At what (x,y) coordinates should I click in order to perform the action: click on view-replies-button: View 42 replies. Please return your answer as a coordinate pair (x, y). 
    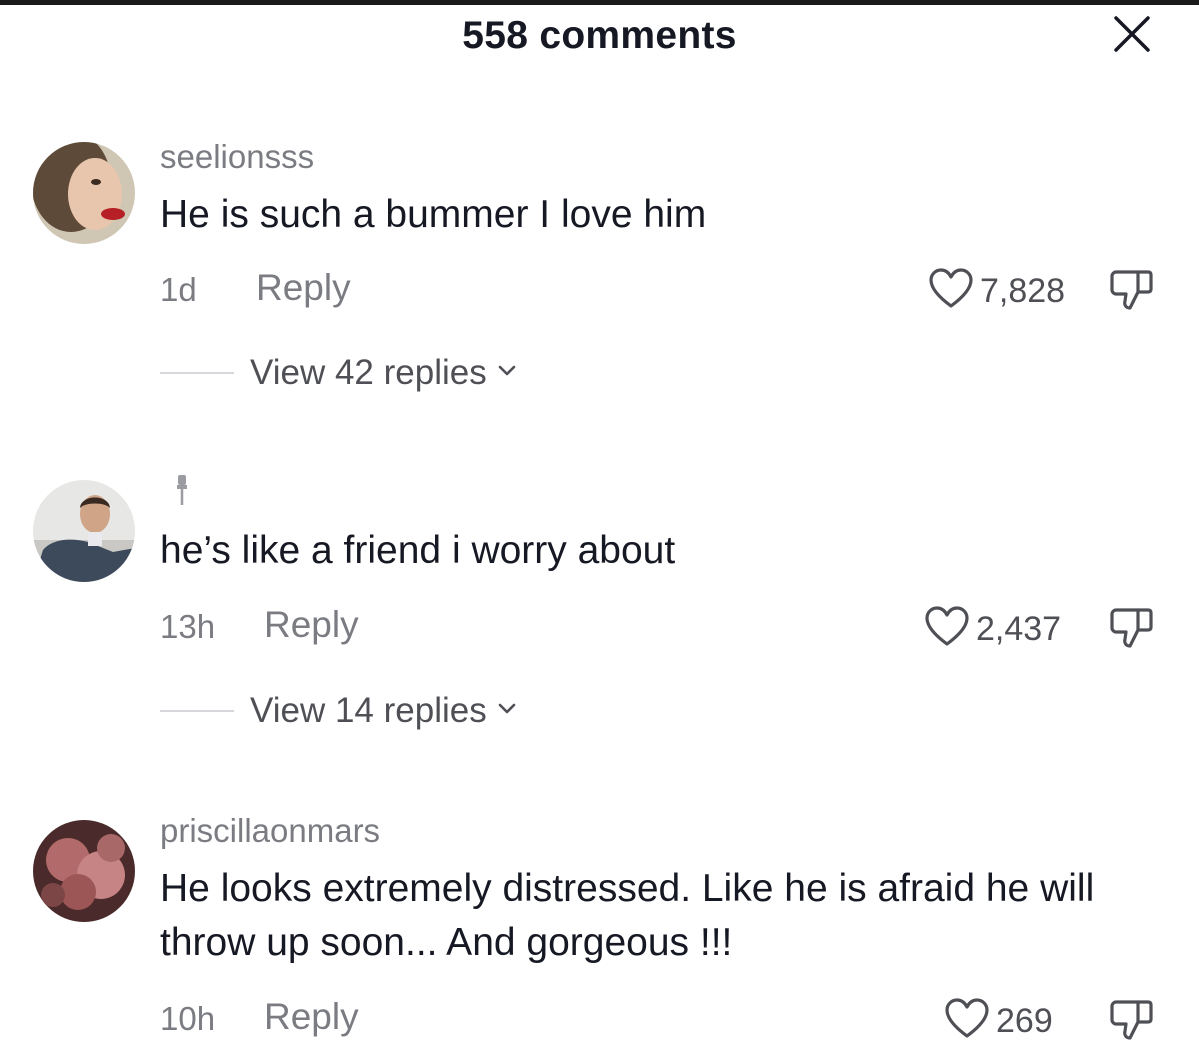
    Looking at the image, I should click on (338, 373).